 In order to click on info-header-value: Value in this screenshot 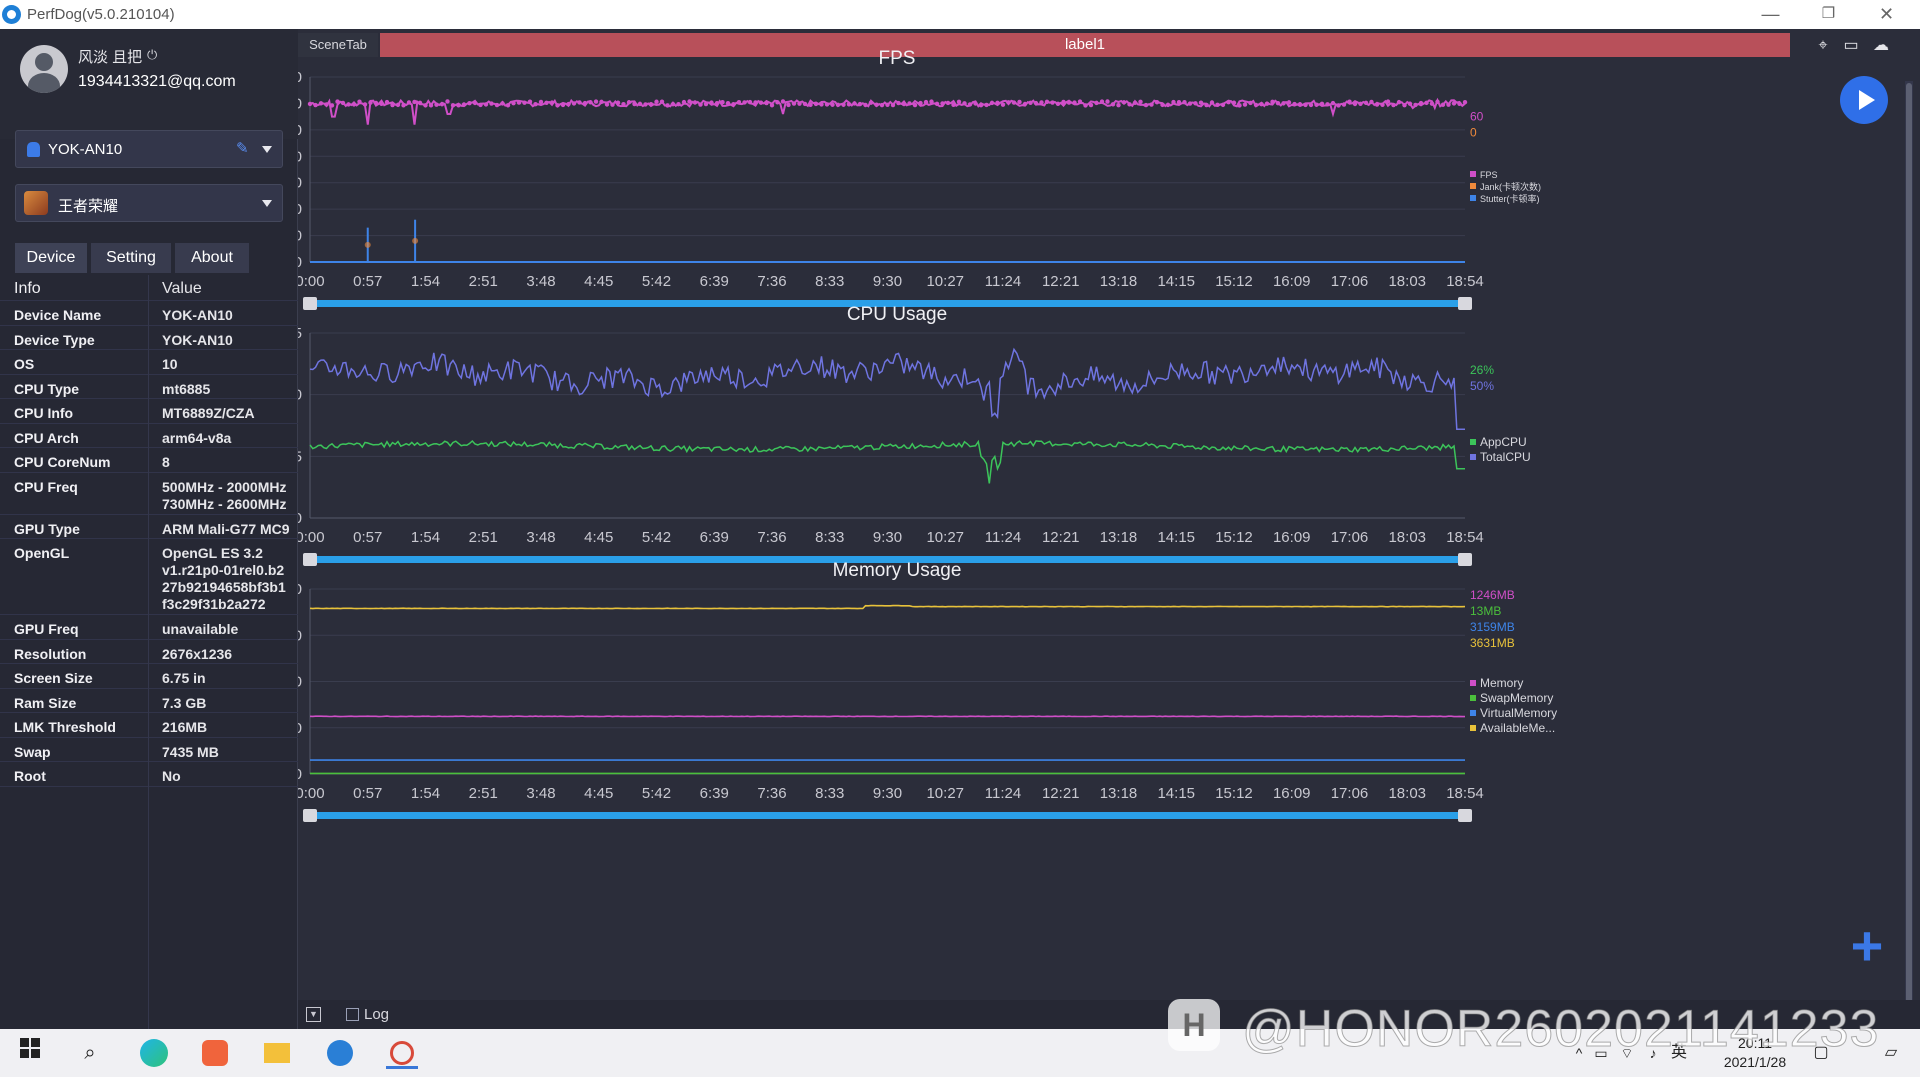, I will do `click(182, 288)`.